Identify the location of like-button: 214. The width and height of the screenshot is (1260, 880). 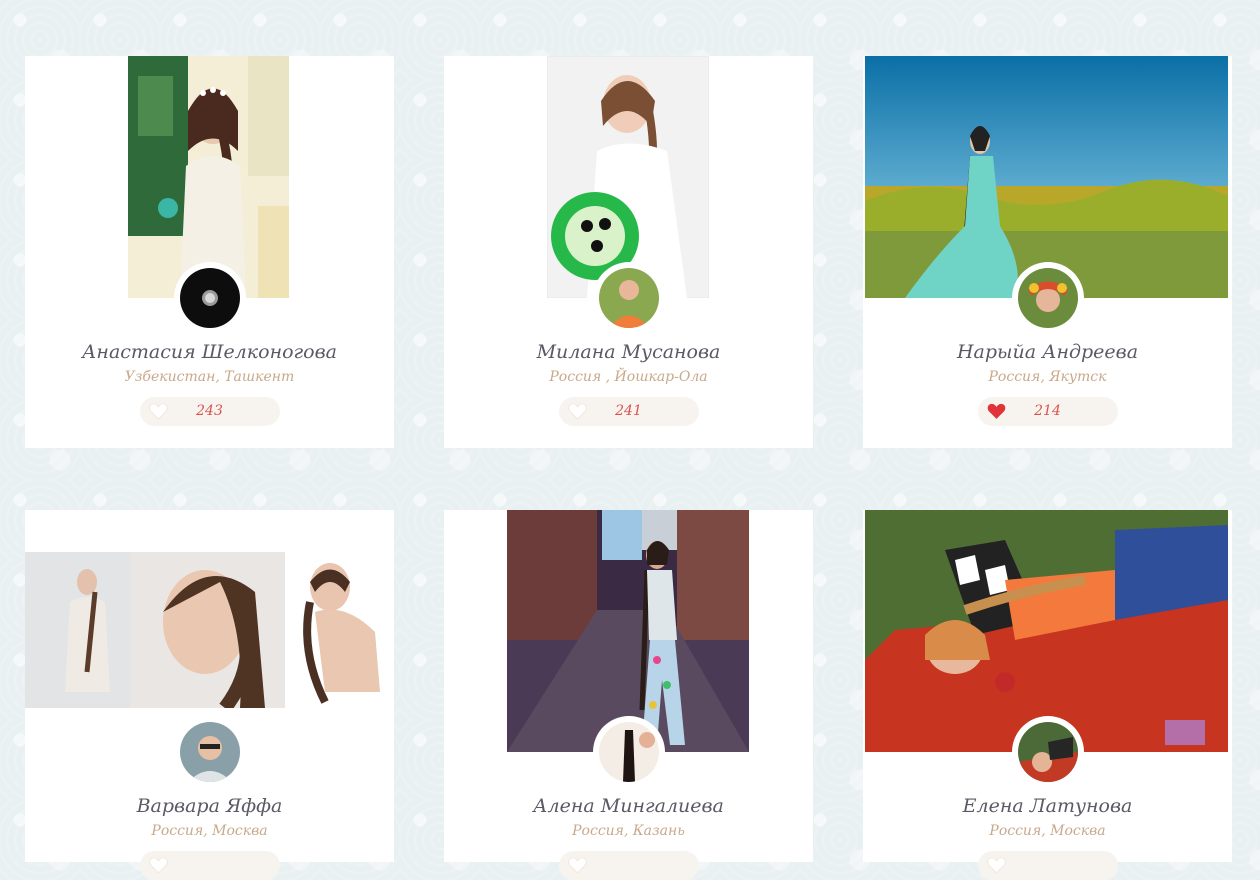
(1047, 411).